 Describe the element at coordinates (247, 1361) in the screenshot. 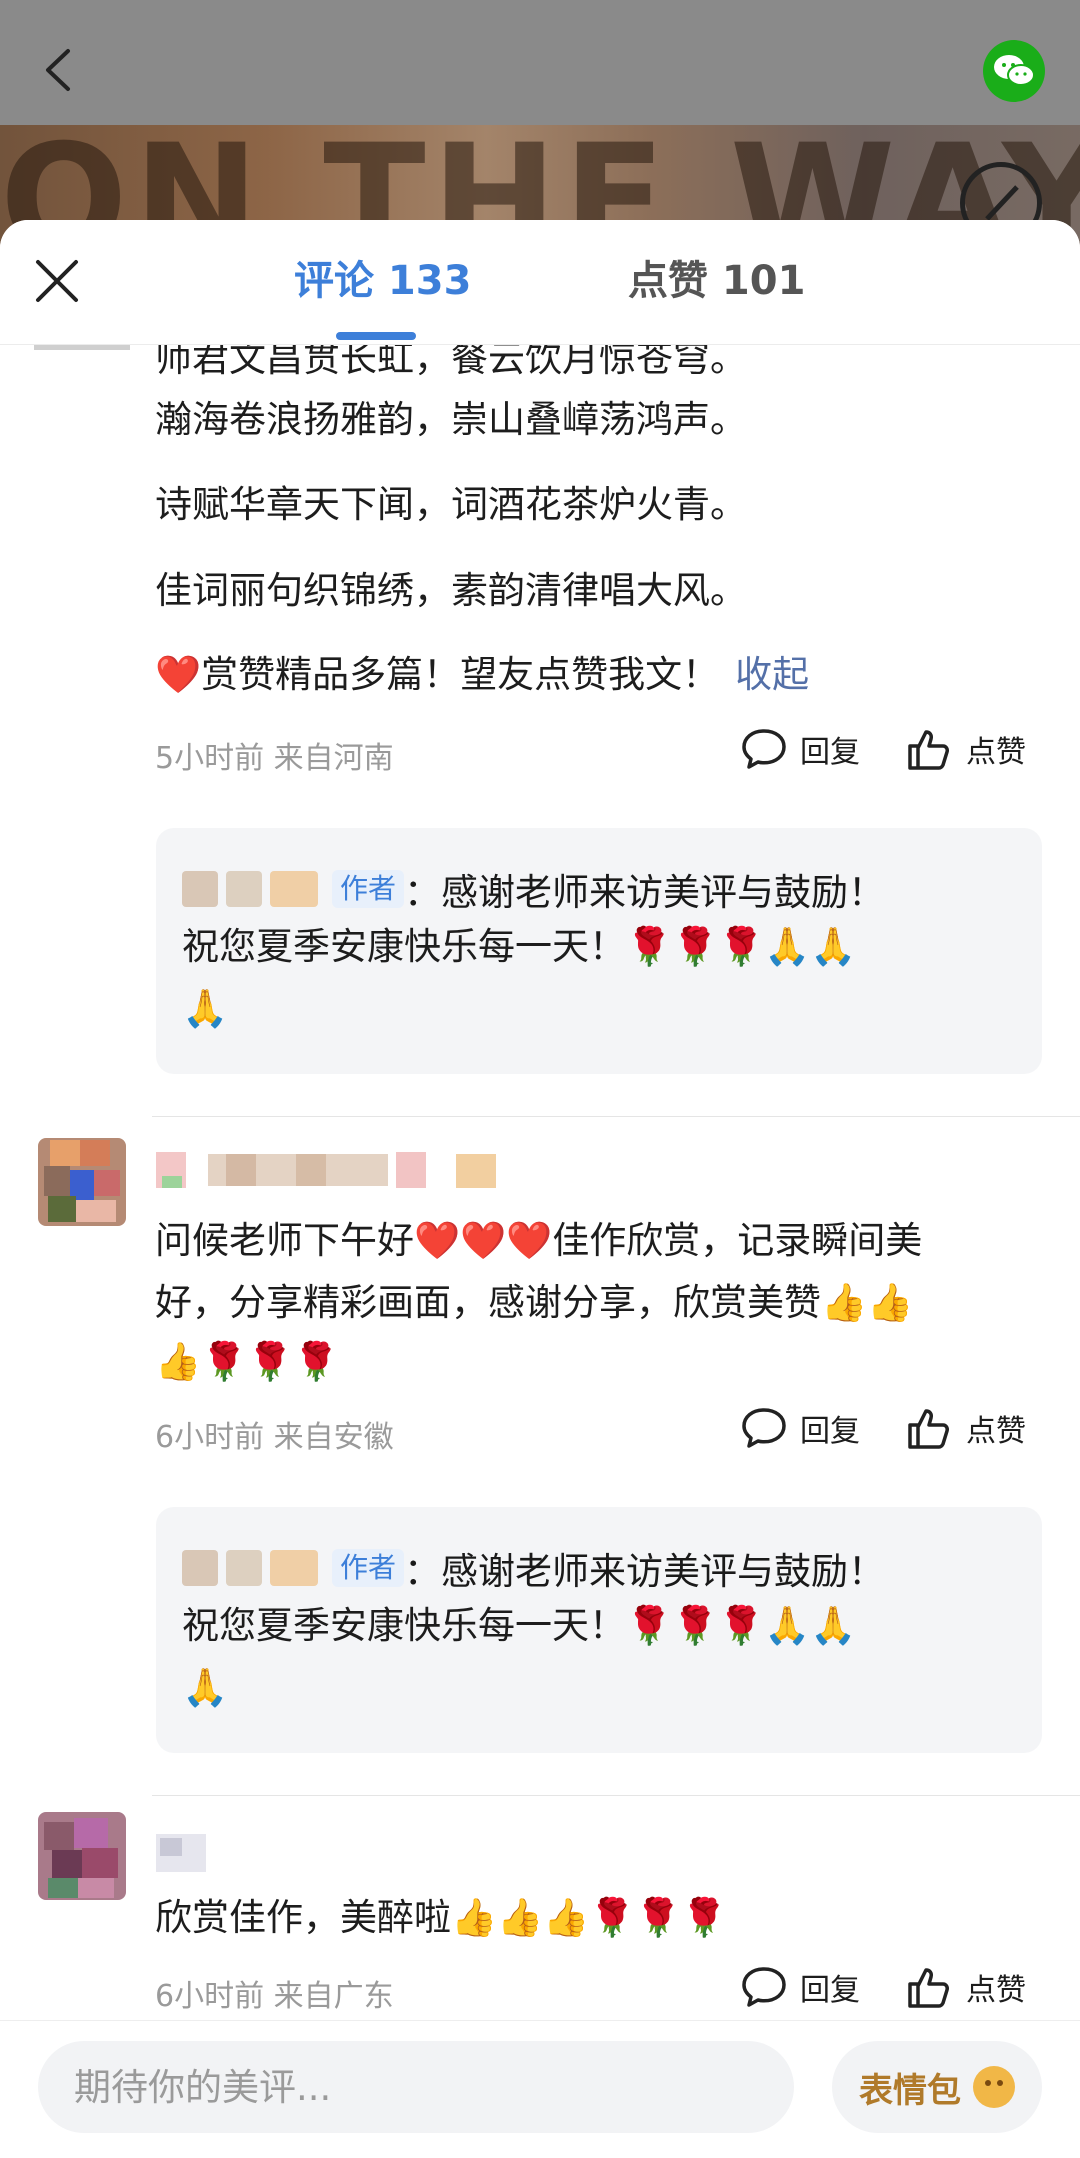

I see `comment-text-line: 👍🌹🌹🌹` at that location.